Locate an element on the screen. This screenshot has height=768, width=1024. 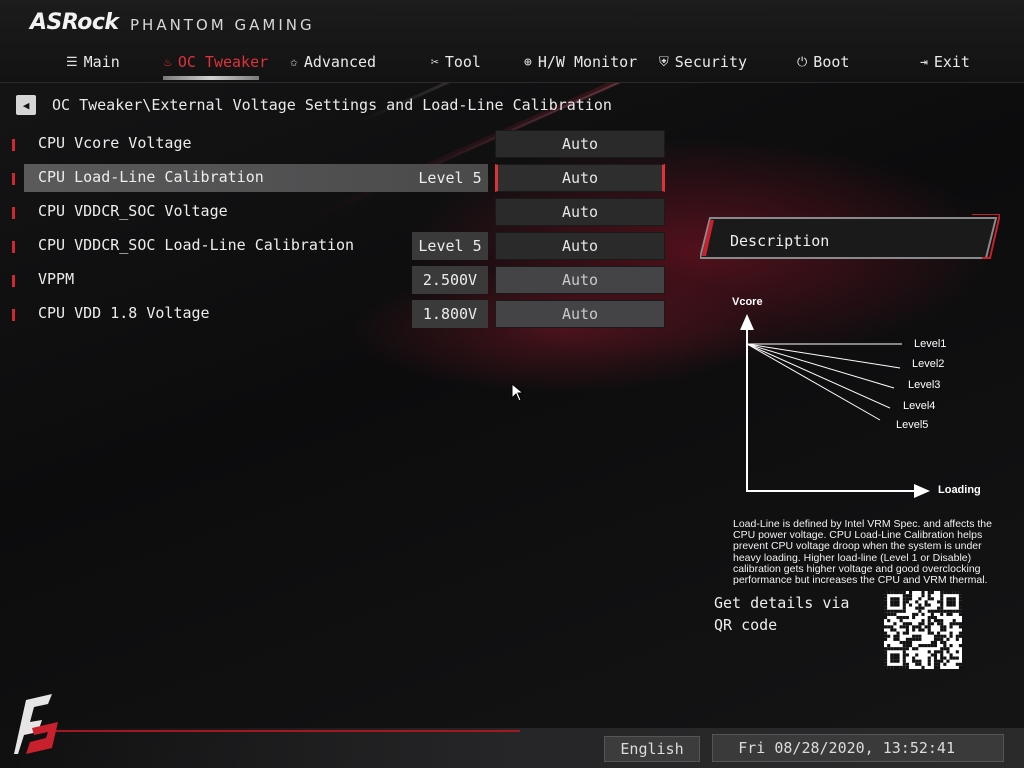
active-tab-indicator is located at coordinates (211, 78).